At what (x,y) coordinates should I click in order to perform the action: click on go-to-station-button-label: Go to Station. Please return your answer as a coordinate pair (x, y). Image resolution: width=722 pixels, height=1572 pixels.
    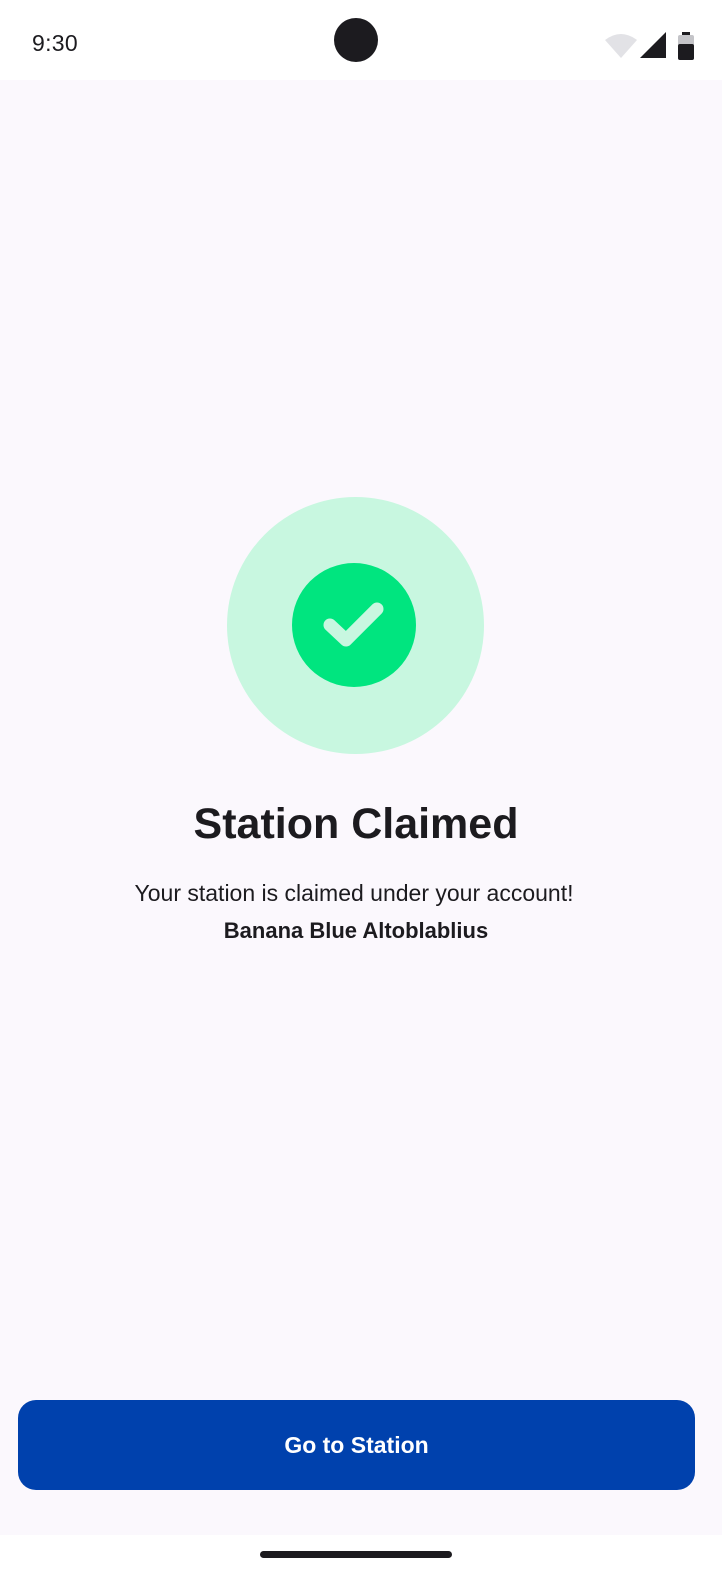
    Looking at the image, I should click on (356, 1444).